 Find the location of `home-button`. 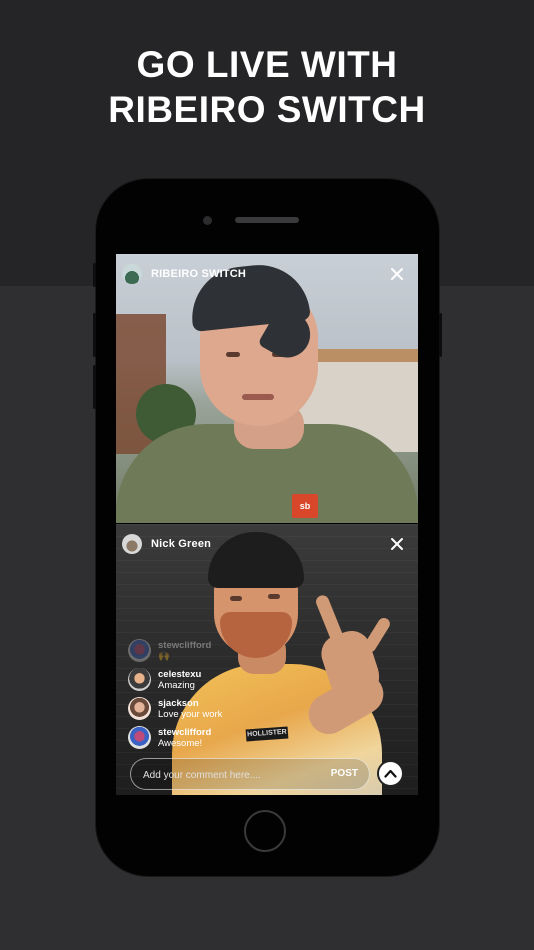

home-button is located at coordinates (265, 831).